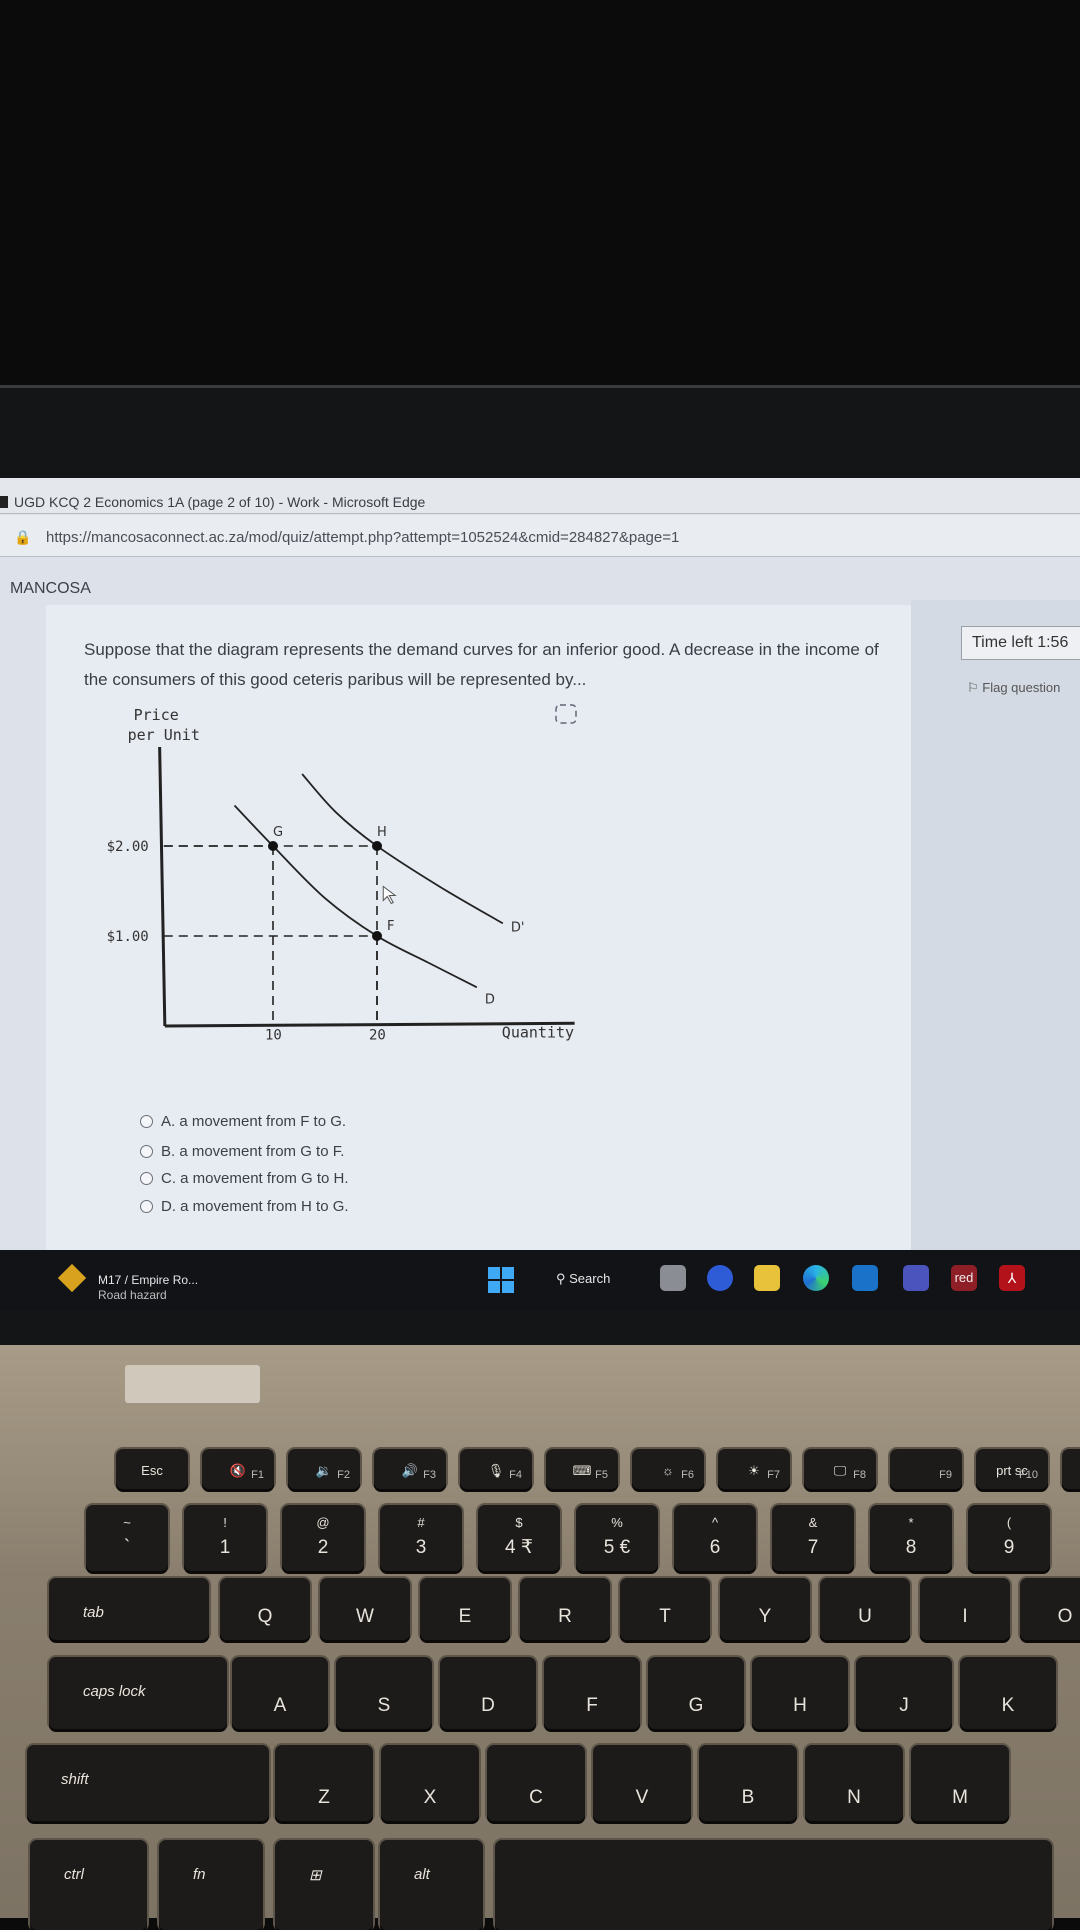 The image size is (1080, 1930). Describe the element at coordinates (945, 1475) in the screenshot. I see `key-label: F9` at that location.